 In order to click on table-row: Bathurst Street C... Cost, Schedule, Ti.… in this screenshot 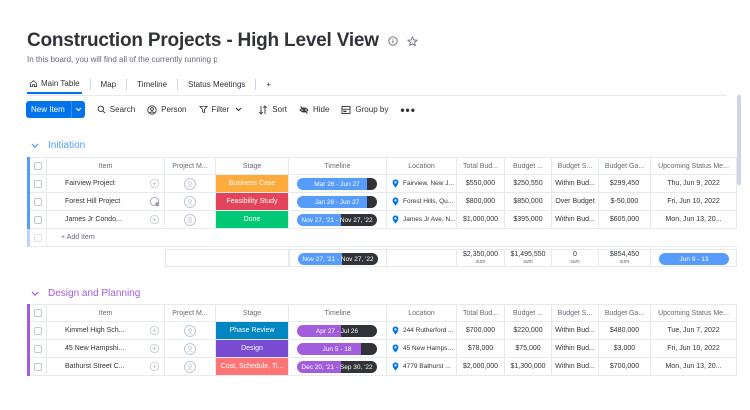, I will do `click(382, 367)`.